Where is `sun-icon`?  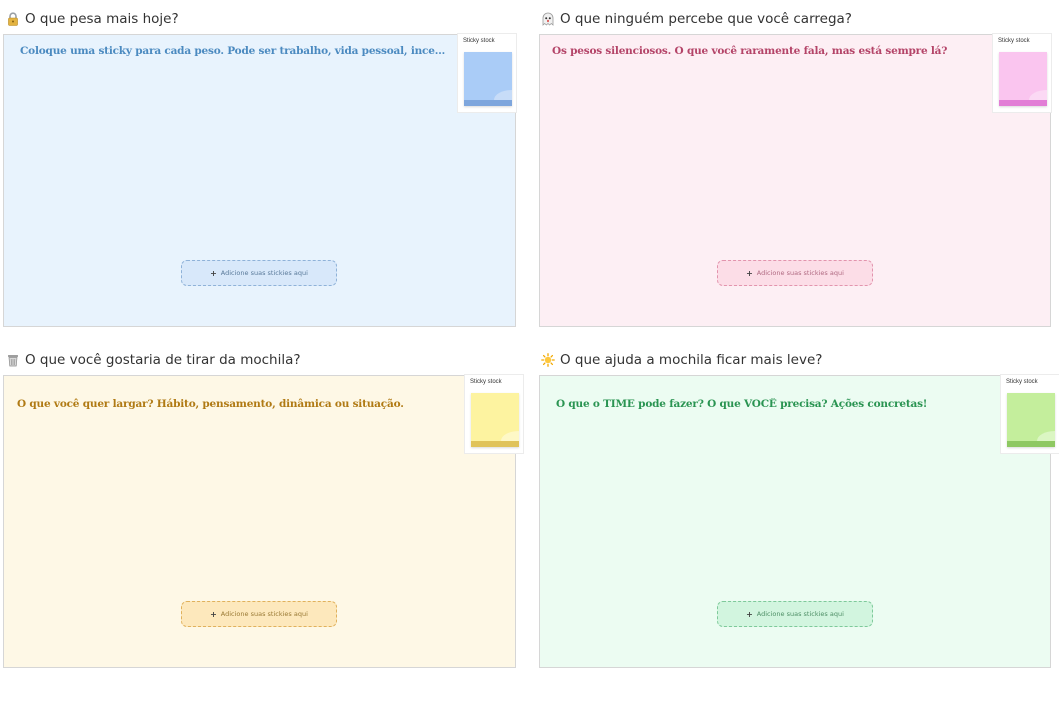
sun-icon is located at coordinates (548, 360).